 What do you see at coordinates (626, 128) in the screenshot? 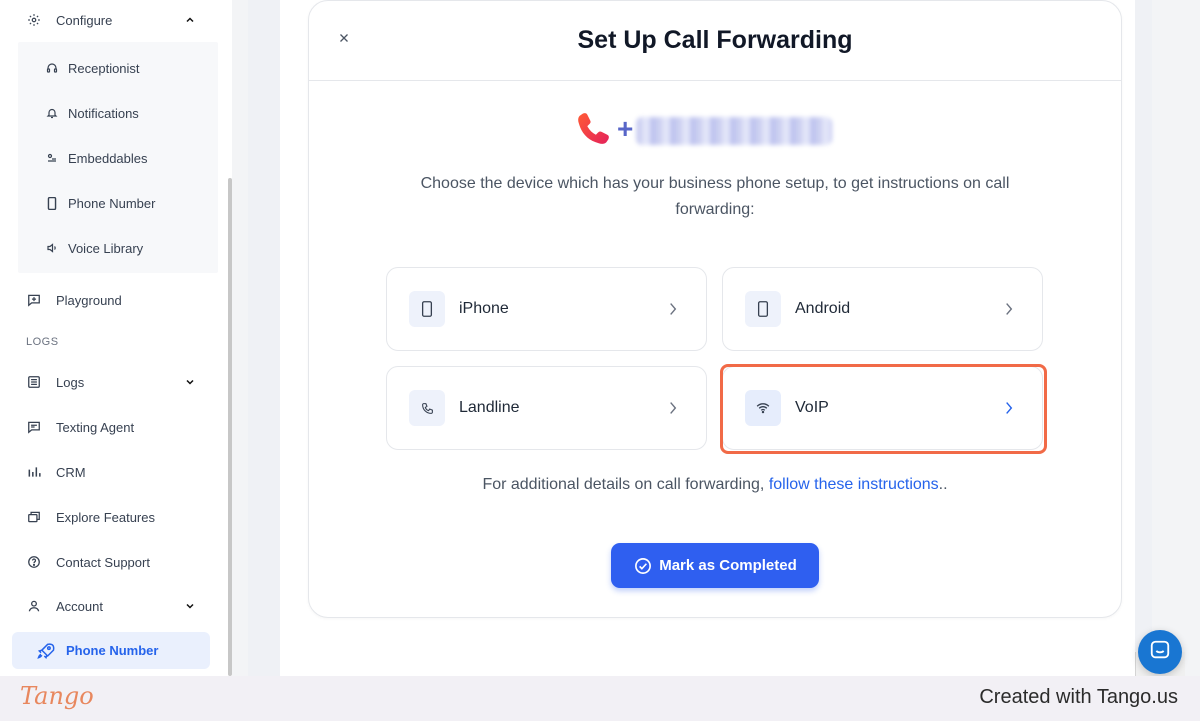
I see `phone-prefix: +` at bounding box center [626, 128].